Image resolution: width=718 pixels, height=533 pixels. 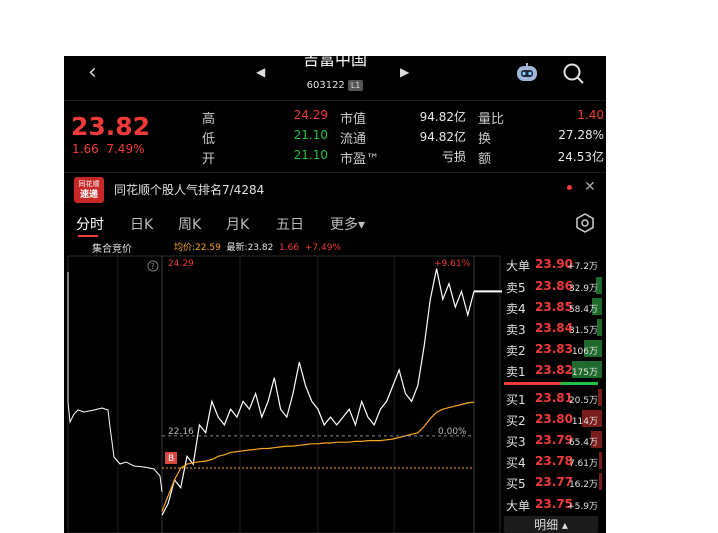 What do you see at coordinates (141, 224) in the screenshot?
I see `tab-1: 日K` at bounding box center [141, 224].